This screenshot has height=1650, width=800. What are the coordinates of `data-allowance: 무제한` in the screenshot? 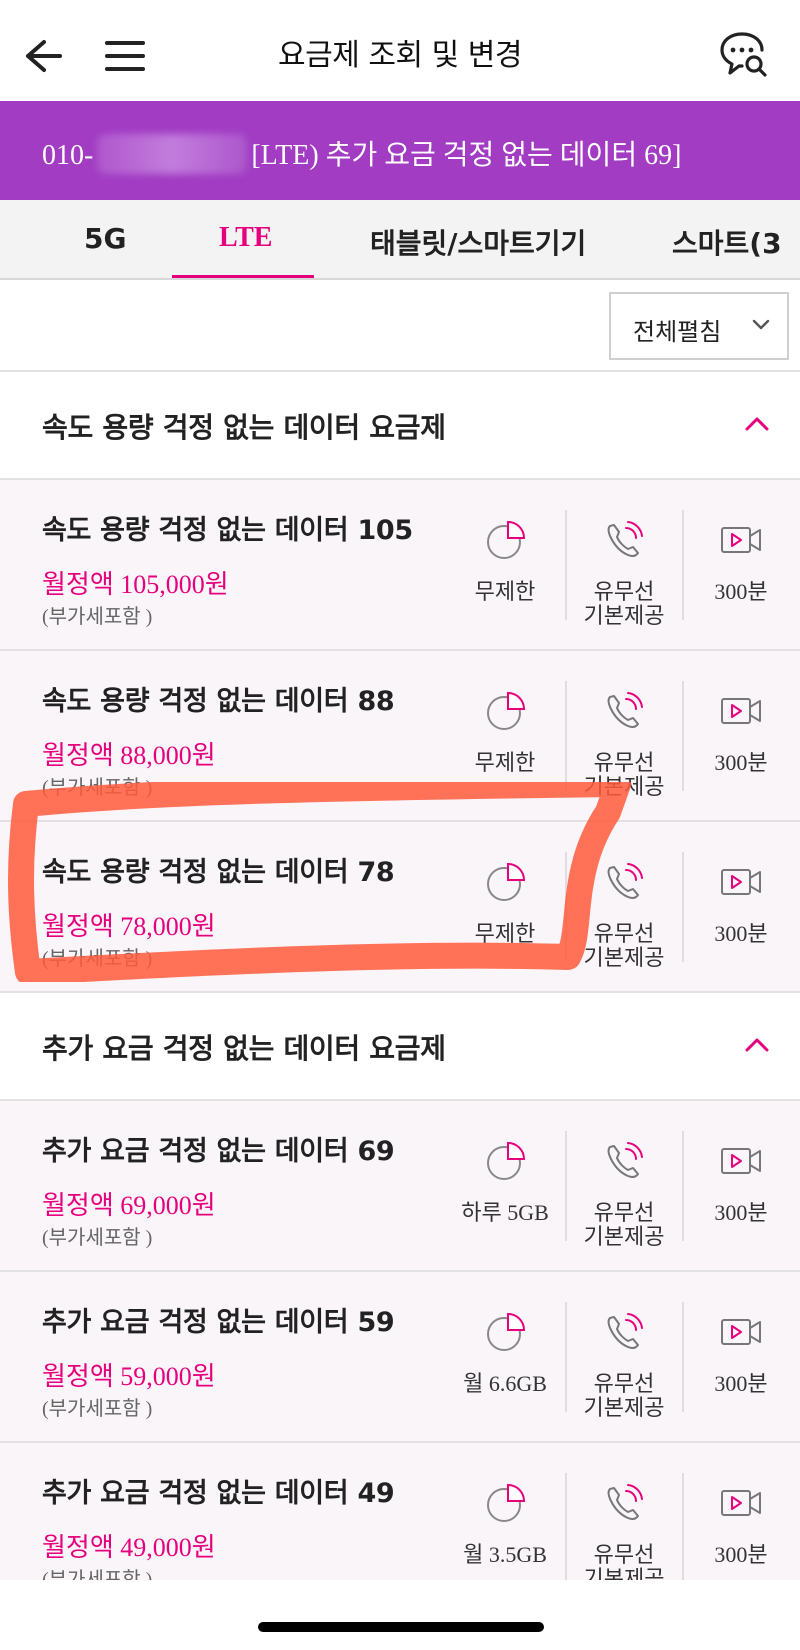 It's located at (505, 933).